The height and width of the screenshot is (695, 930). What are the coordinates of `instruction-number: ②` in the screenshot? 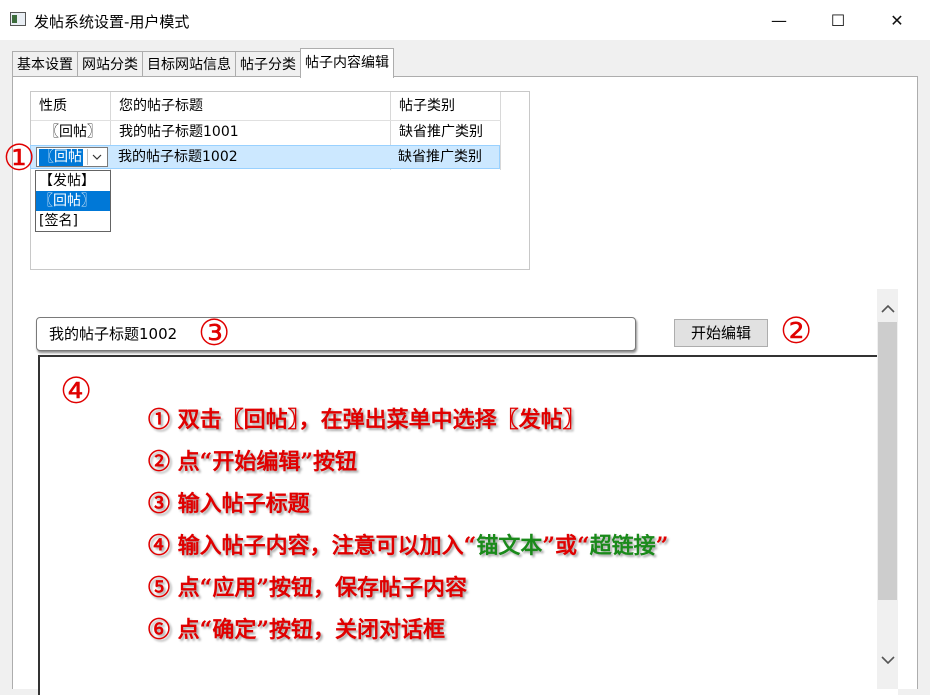 It's located at (159, 462).